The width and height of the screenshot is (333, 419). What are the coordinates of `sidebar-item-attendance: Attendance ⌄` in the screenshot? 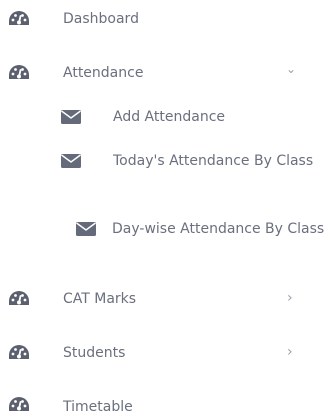 It's located at (166, 74).